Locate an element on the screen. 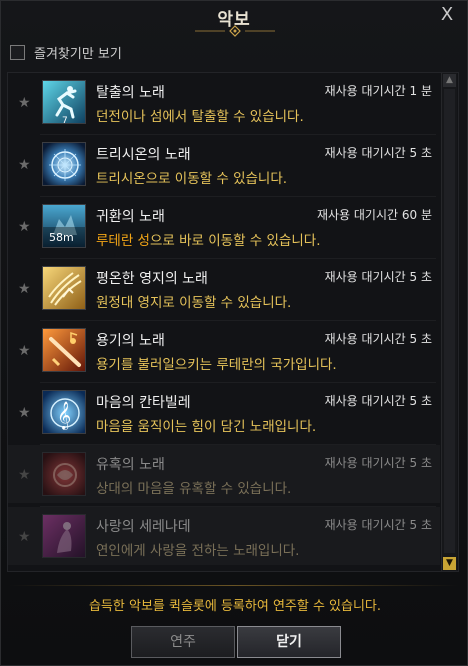  song-description: 상대의 마음을 유혹할 수 있습니다. is located at coordinates (194, 489).